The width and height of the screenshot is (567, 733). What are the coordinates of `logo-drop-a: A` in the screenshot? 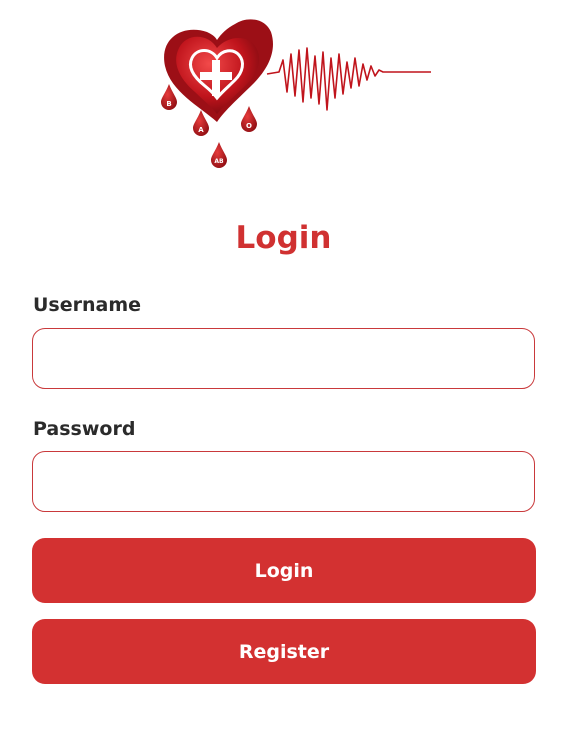 It's located at (201, 130).